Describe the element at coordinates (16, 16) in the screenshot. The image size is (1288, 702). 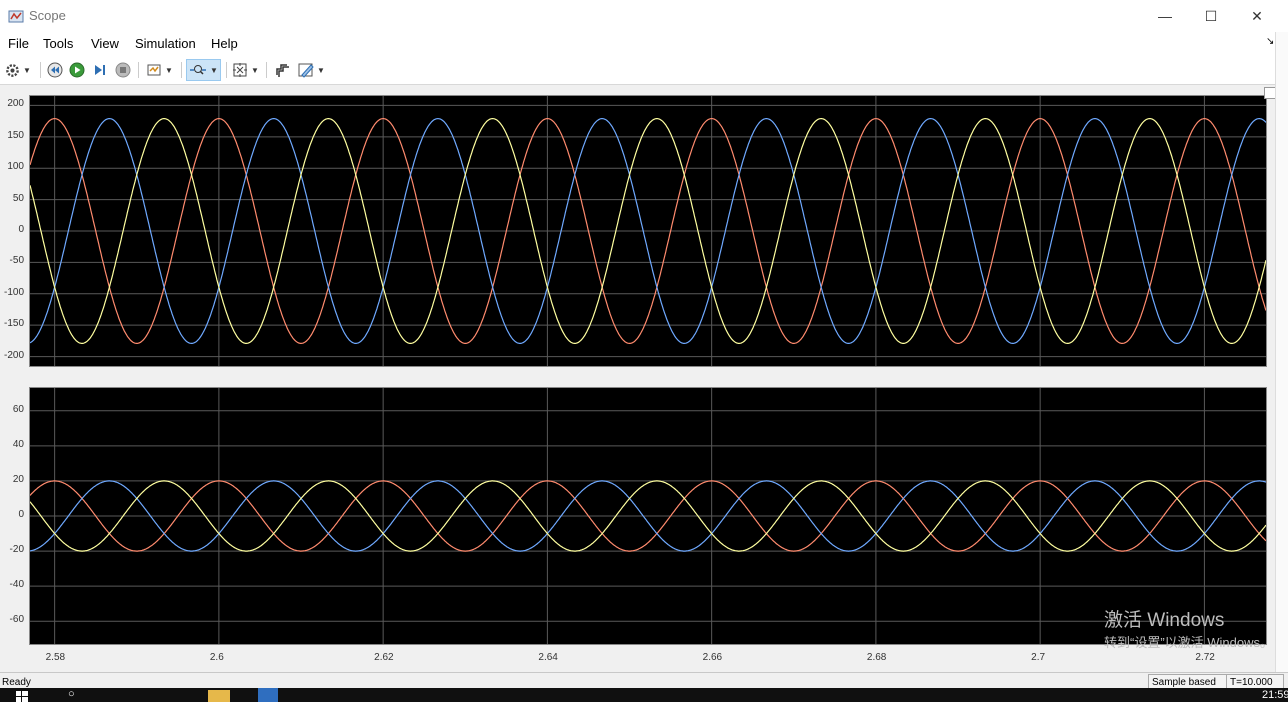
I see `scope-app-icon` at that location.